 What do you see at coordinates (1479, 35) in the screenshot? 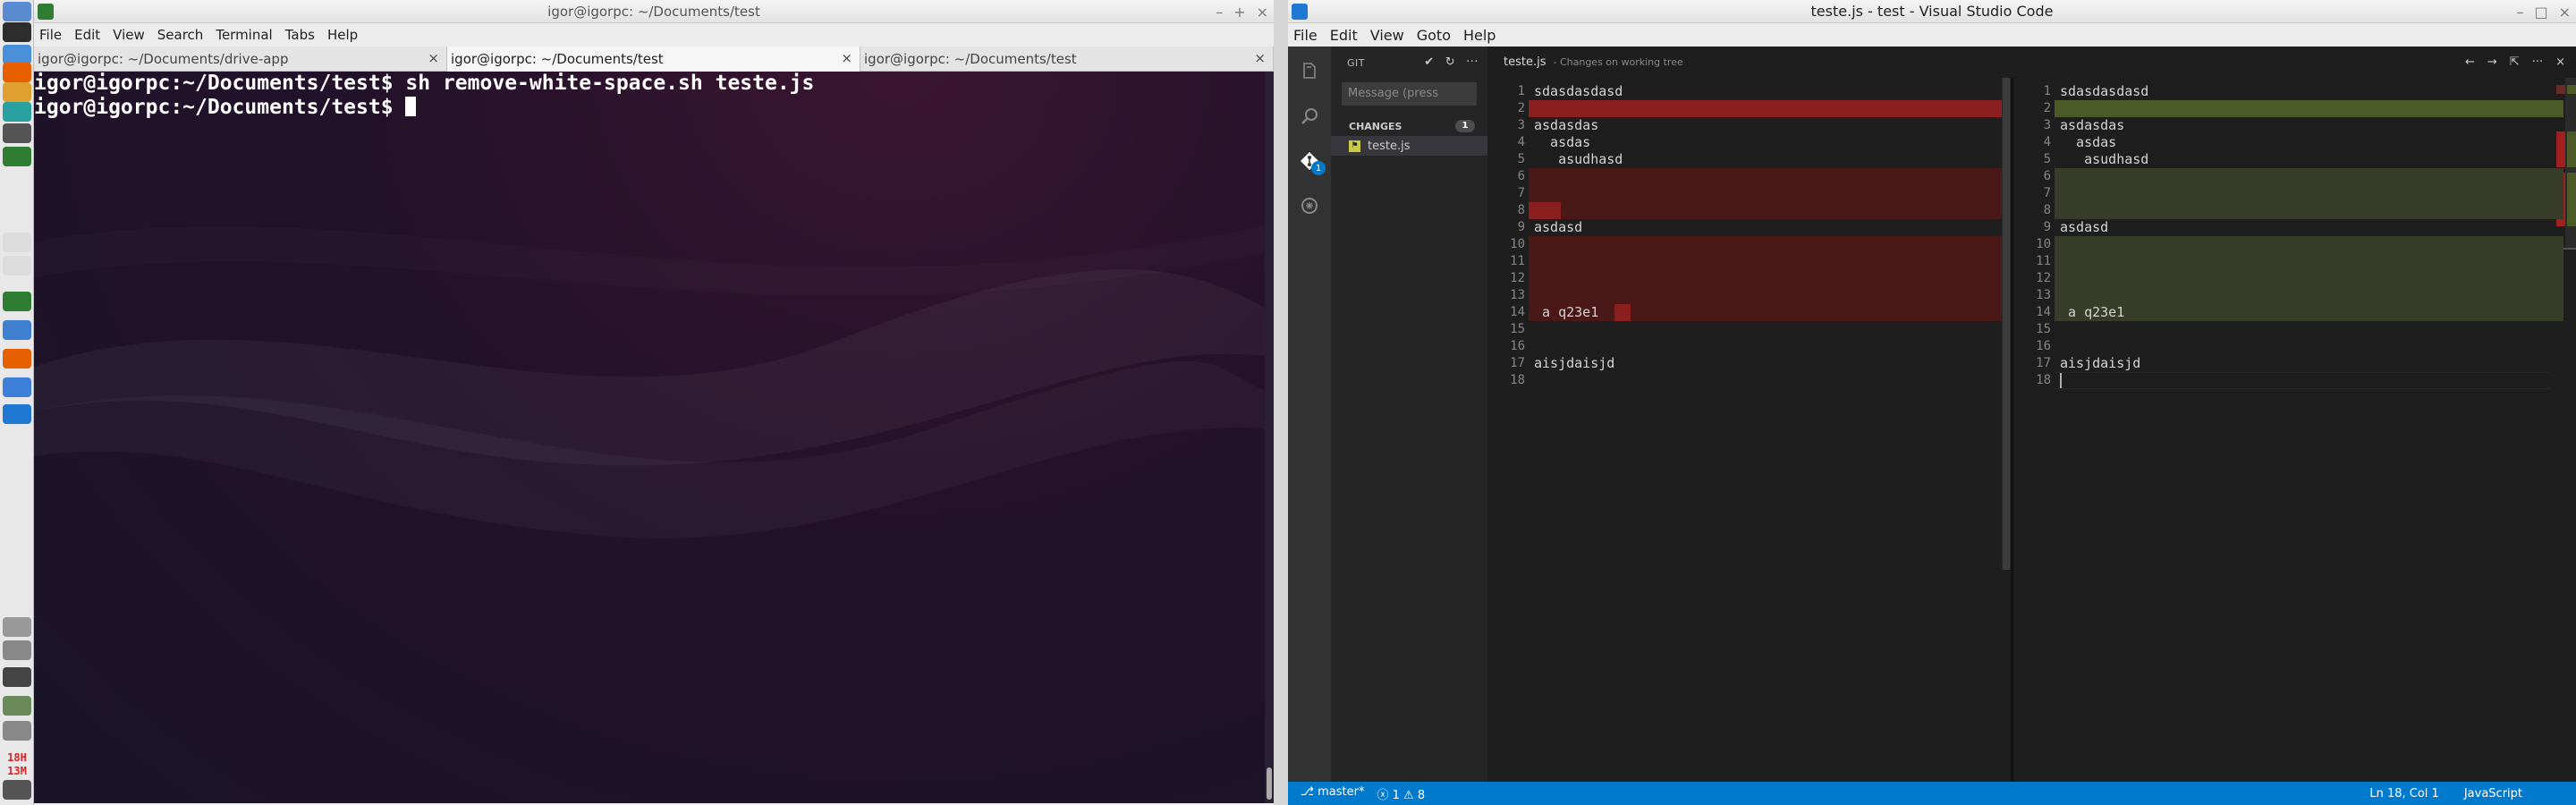
I see `vscode-menu-help: Help` at bounding box center [1479, 35].